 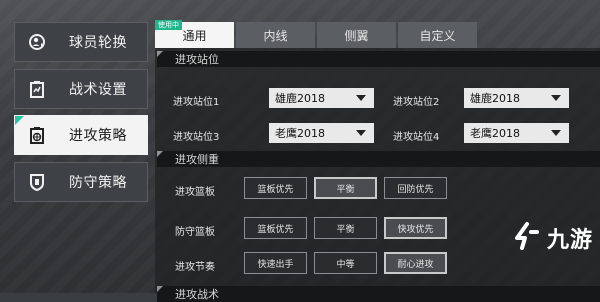 I want to click on sidebar-item-player-rotation: 球员轮换, so click(x=81, y=42).